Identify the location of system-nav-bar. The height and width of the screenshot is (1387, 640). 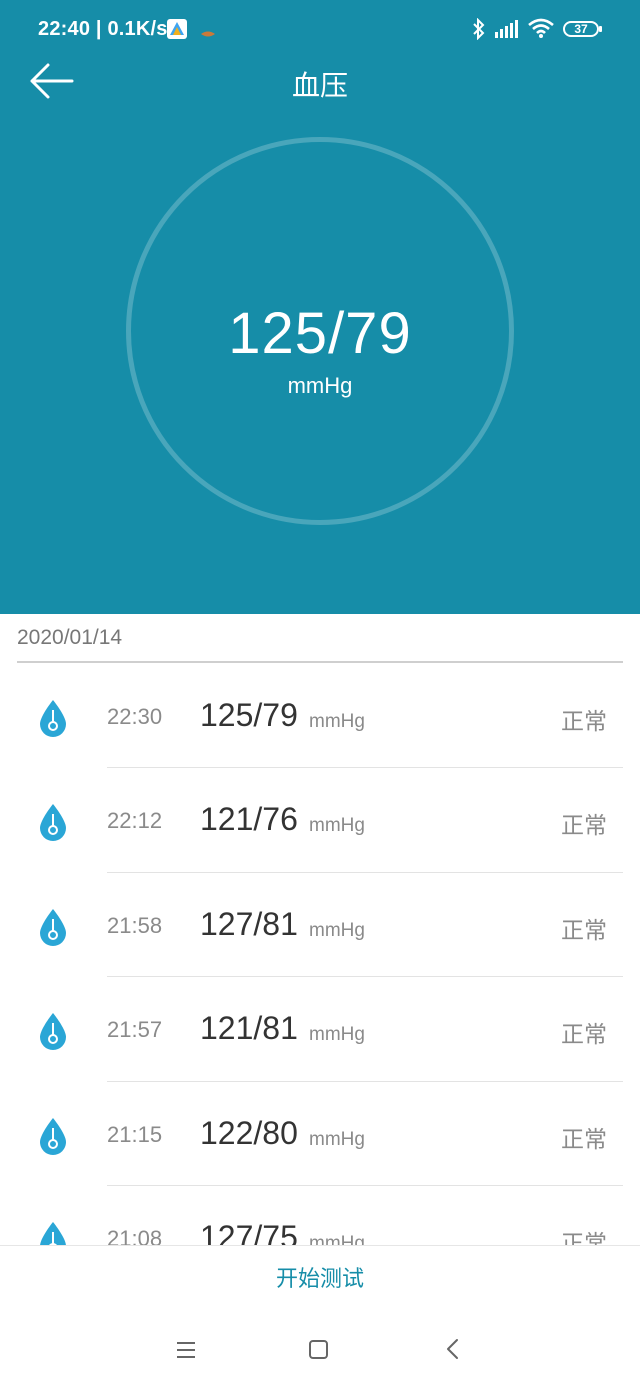
(320, 1349).